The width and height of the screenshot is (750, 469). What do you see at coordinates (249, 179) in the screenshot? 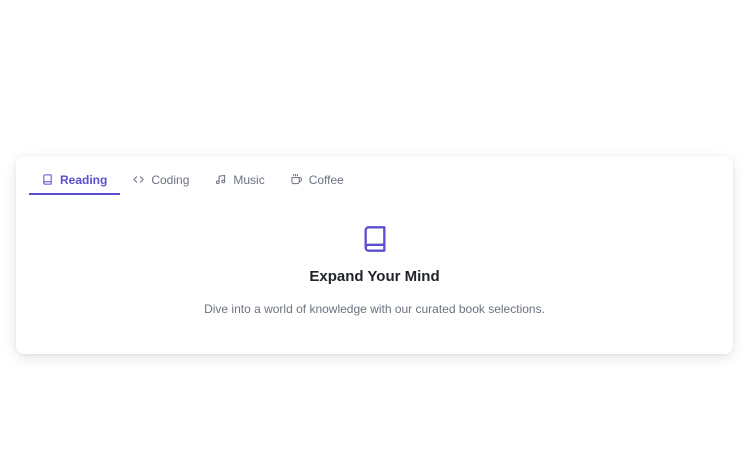
I see `tab-label: Music` at bounding box center [249, 179].